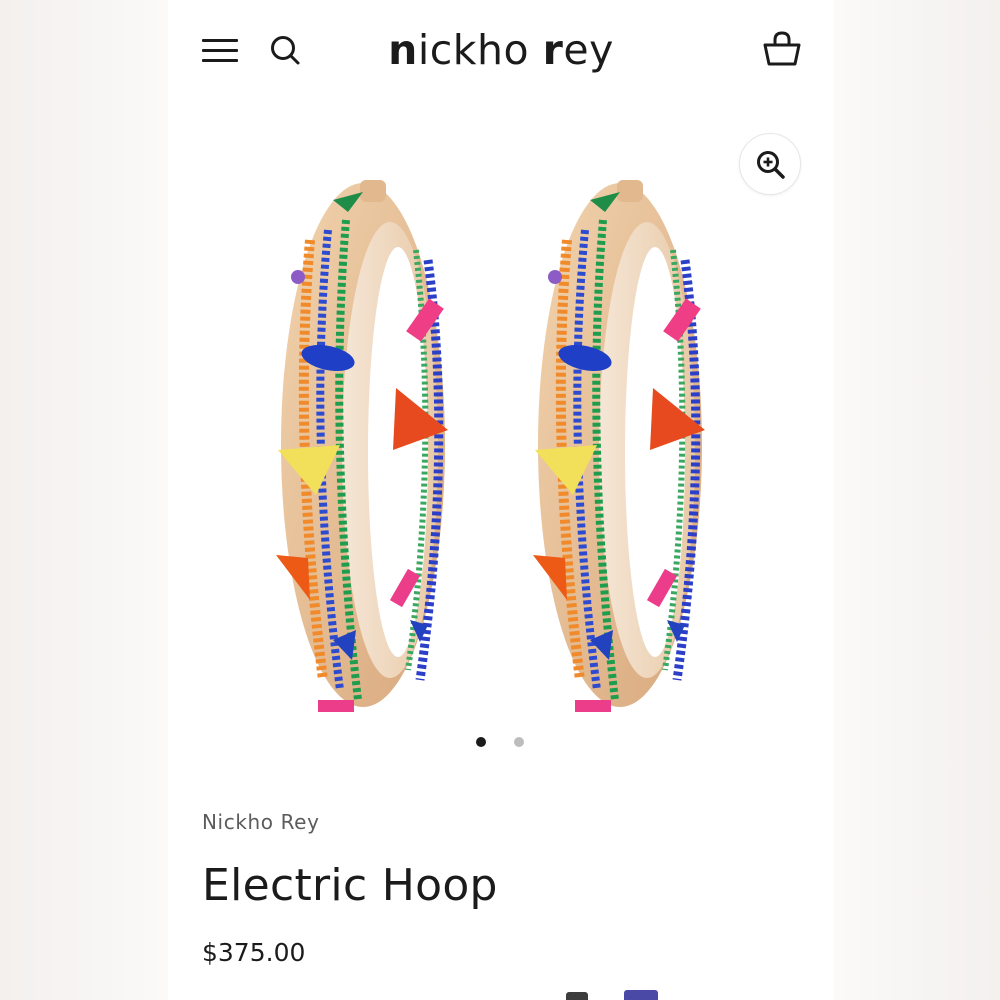 The height and width of the screenshot is (1000, 1000). I want to click on search-button, so click(285, 50).